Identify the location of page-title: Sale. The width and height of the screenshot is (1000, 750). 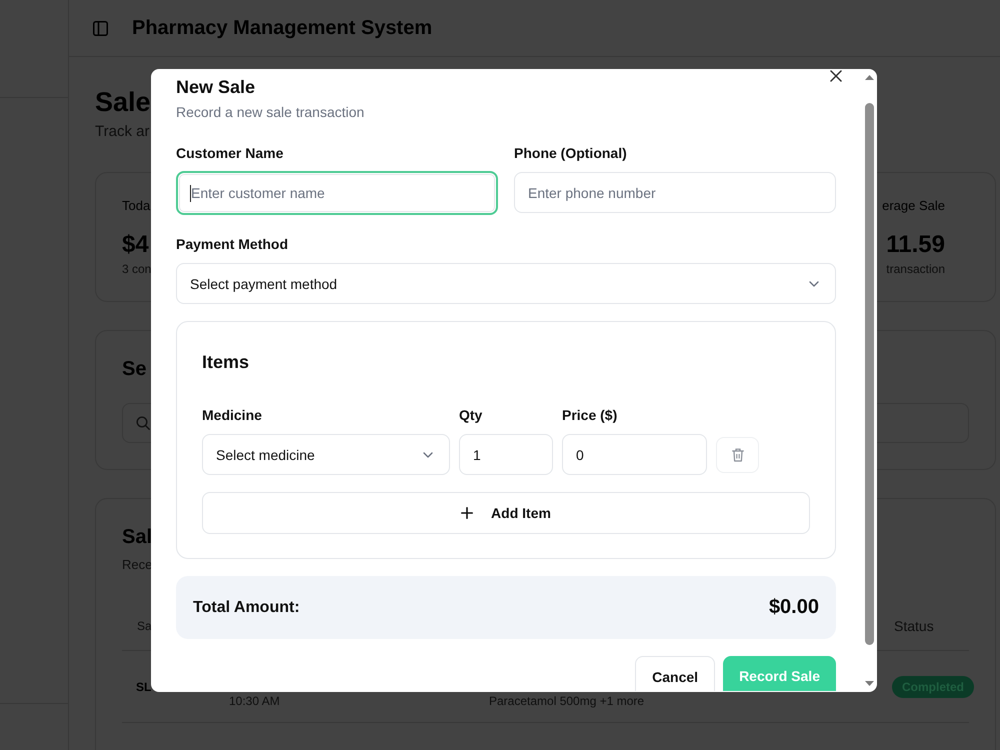
(123, 102).